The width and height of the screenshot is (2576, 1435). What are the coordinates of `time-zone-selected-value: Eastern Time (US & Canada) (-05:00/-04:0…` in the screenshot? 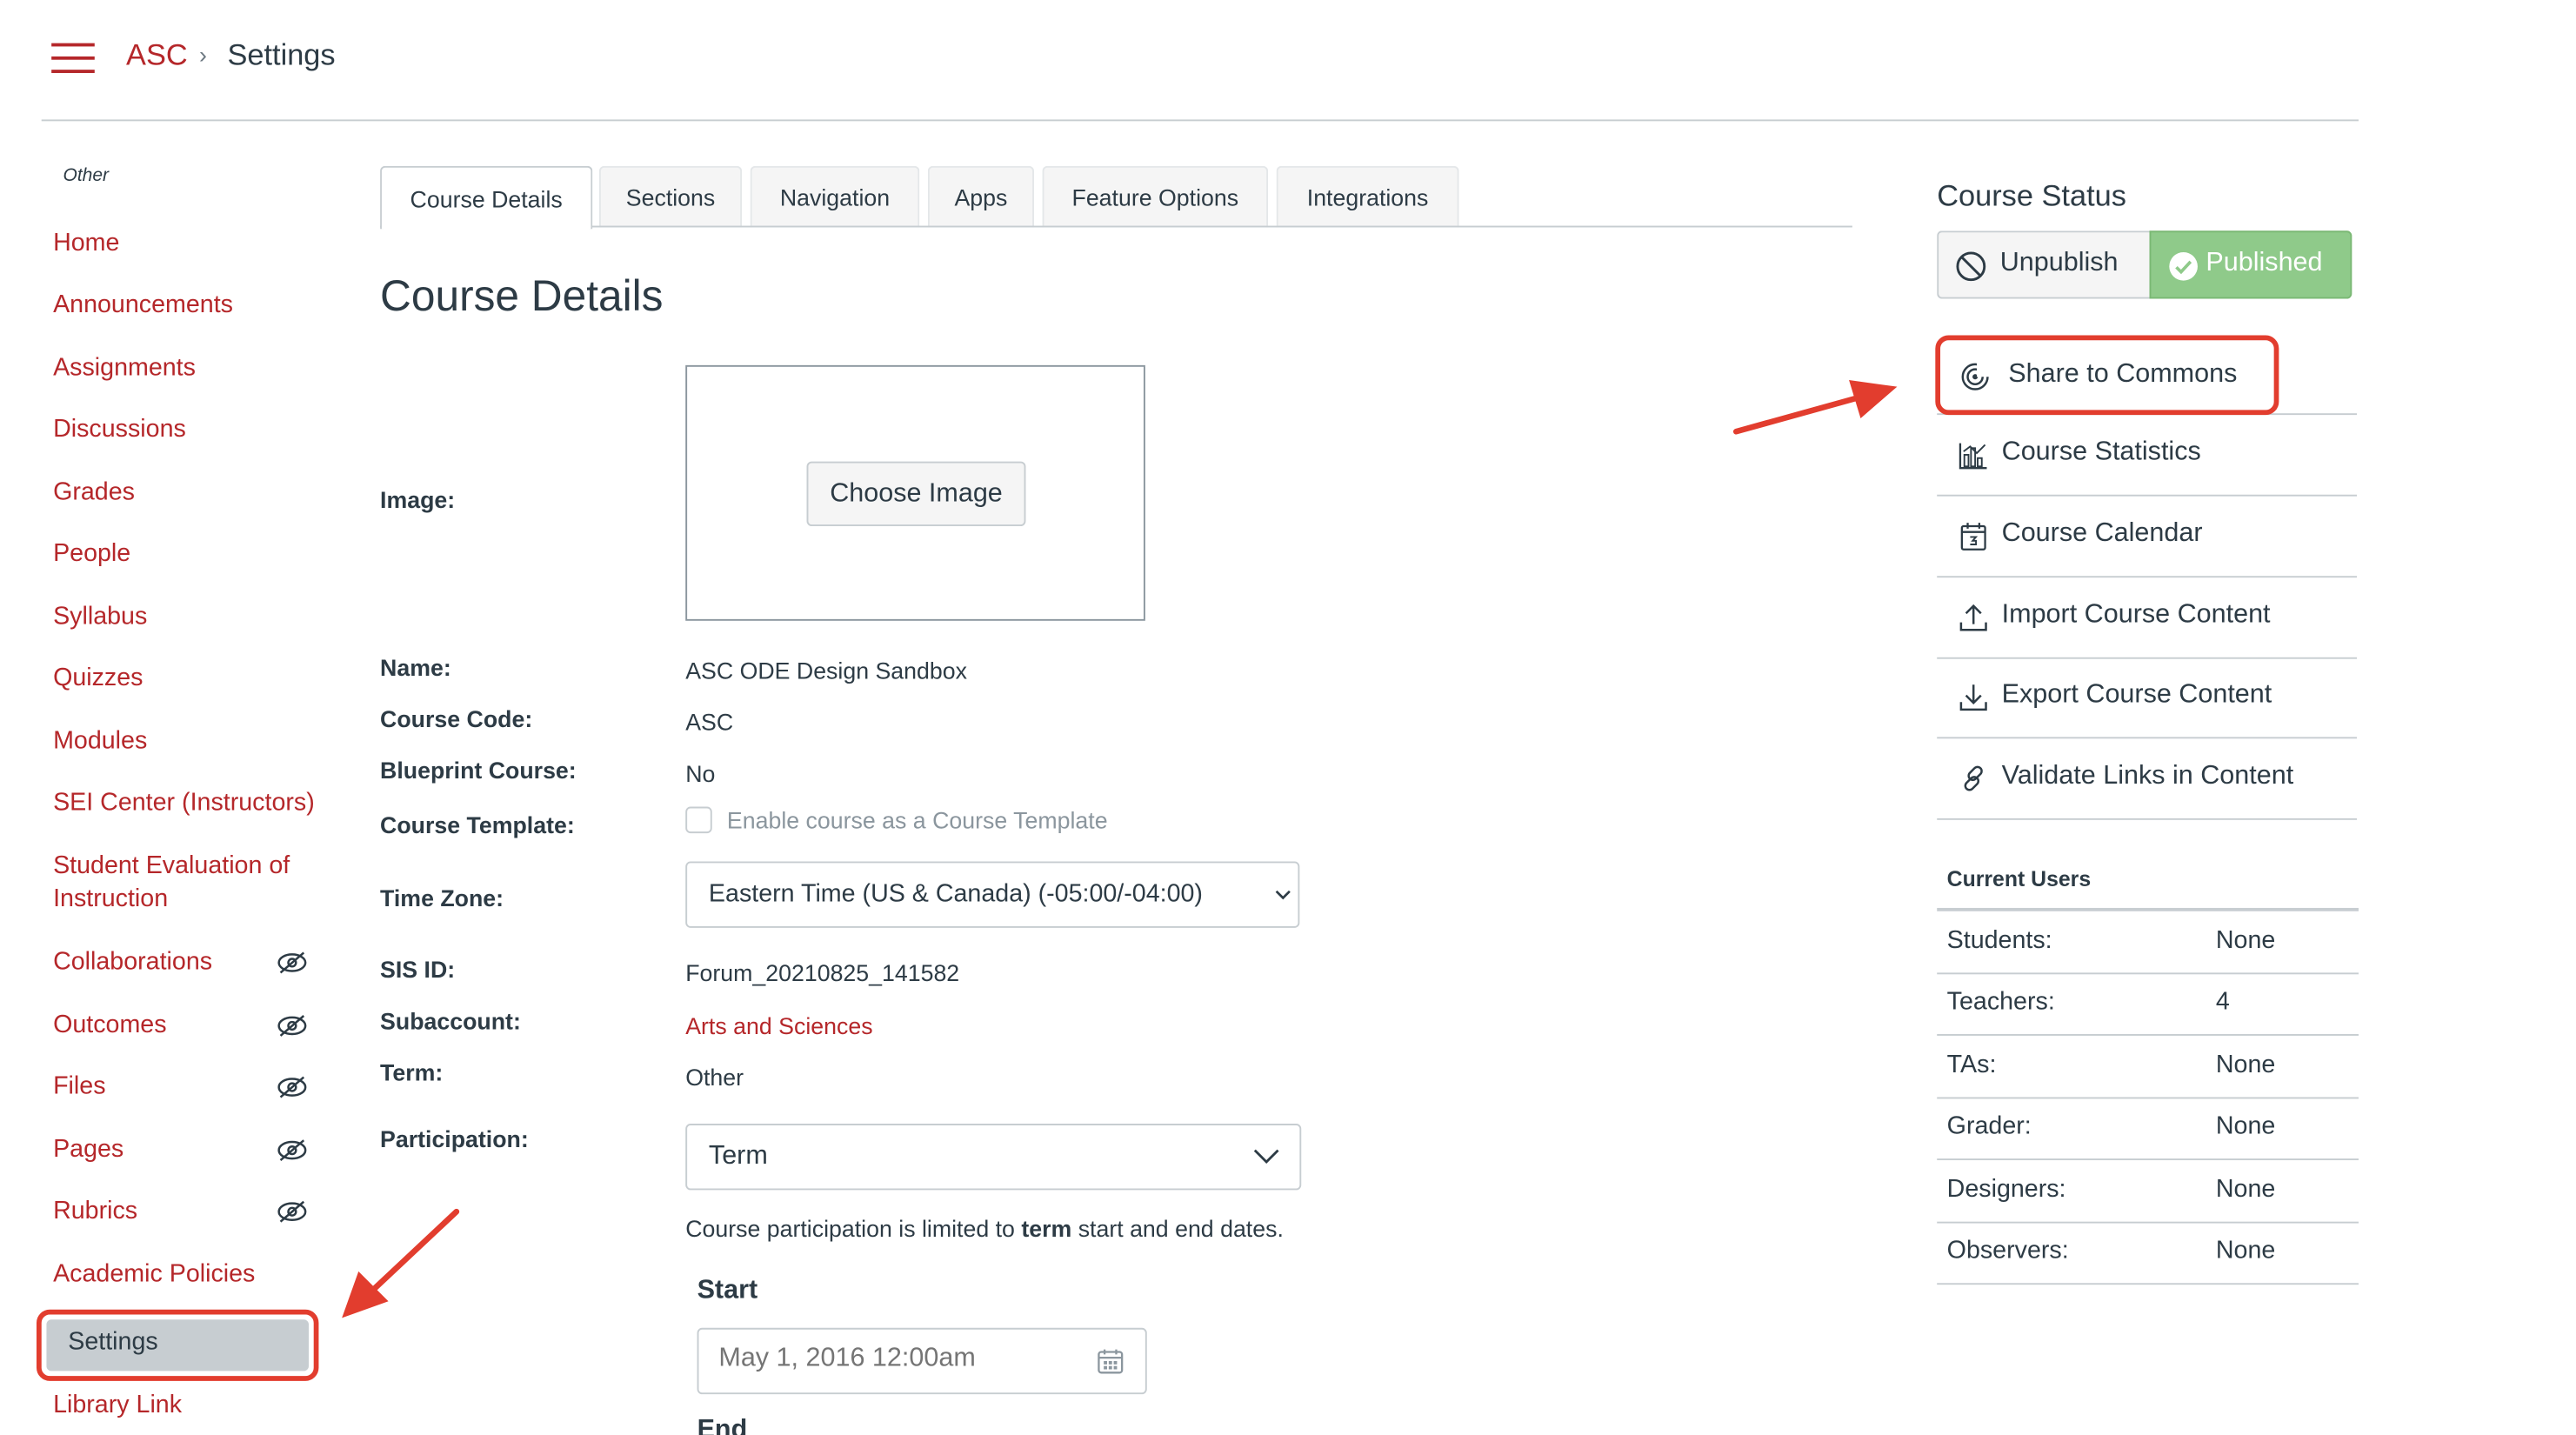 It's located at (956, 894).